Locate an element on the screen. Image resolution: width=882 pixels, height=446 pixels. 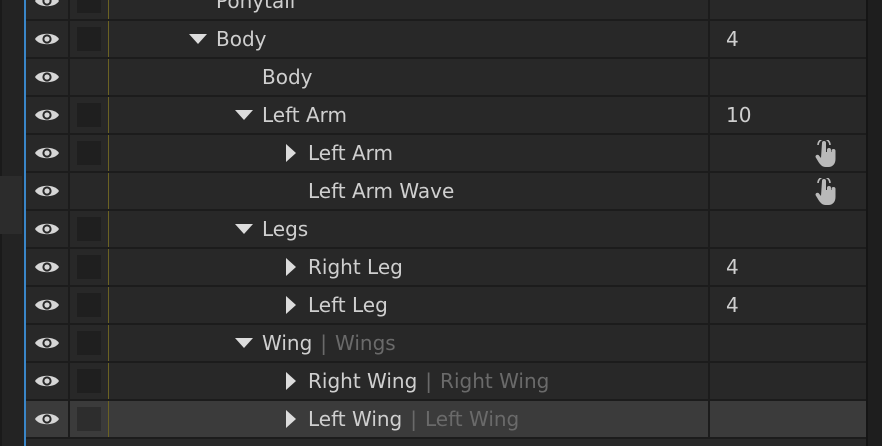
layer-row: Legs is located at coordinates (446, 230).